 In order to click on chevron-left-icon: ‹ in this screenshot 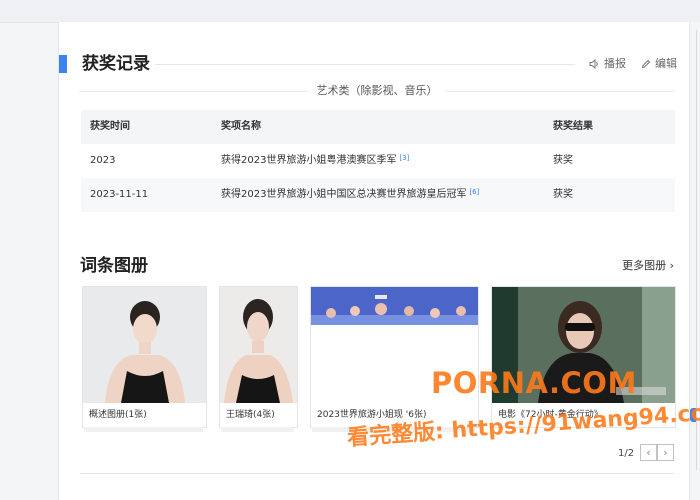, I will do `click(648, 452)`.